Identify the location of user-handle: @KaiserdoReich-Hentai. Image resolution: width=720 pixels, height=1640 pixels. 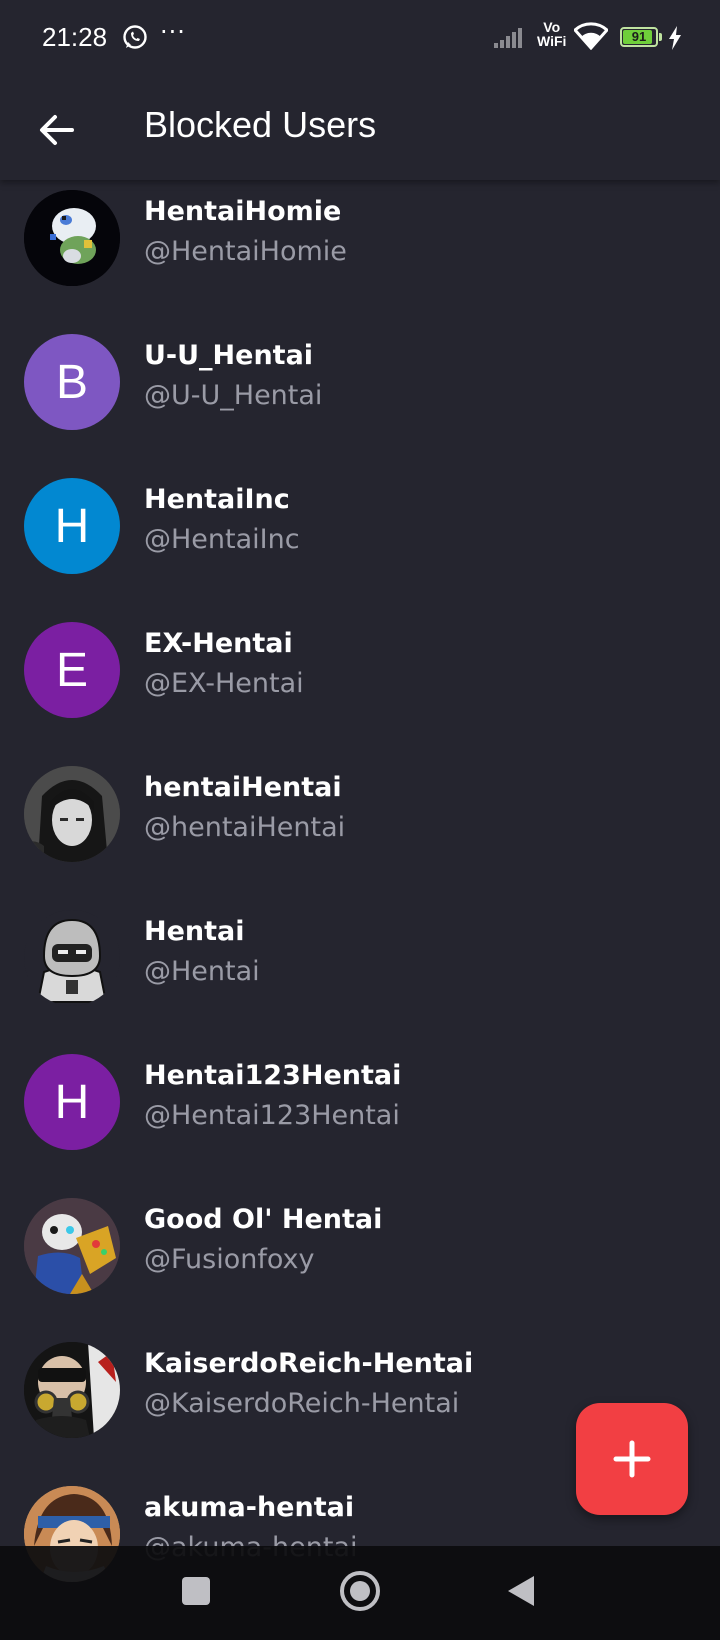
(302, 1403).